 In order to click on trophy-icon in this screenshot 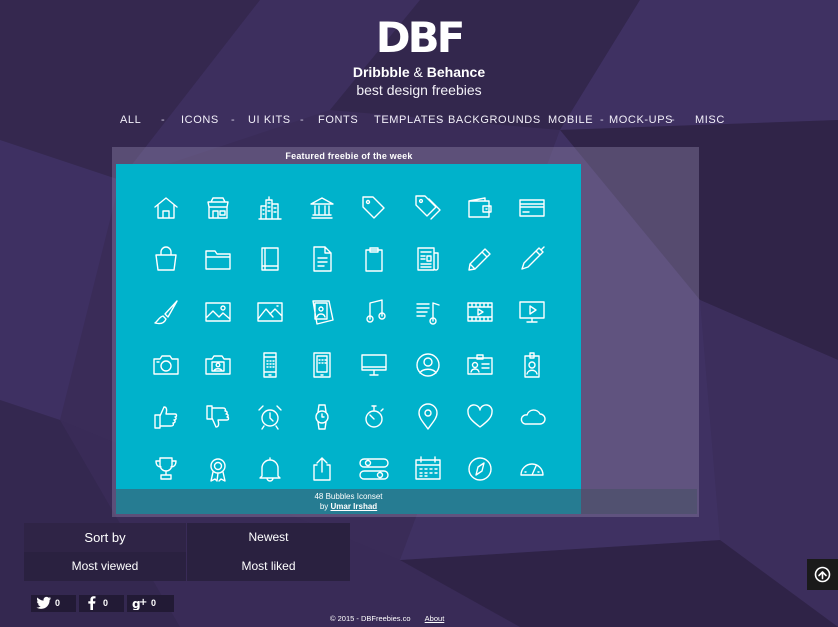, I will do `click(166, 469)`.